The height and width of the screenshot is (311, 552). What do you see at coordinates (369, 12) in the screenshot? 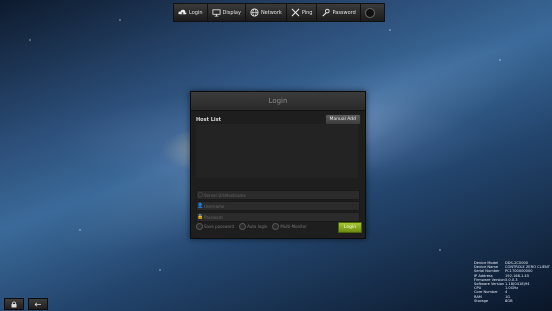
I see `power-icon` at bounding box center [369, 12].